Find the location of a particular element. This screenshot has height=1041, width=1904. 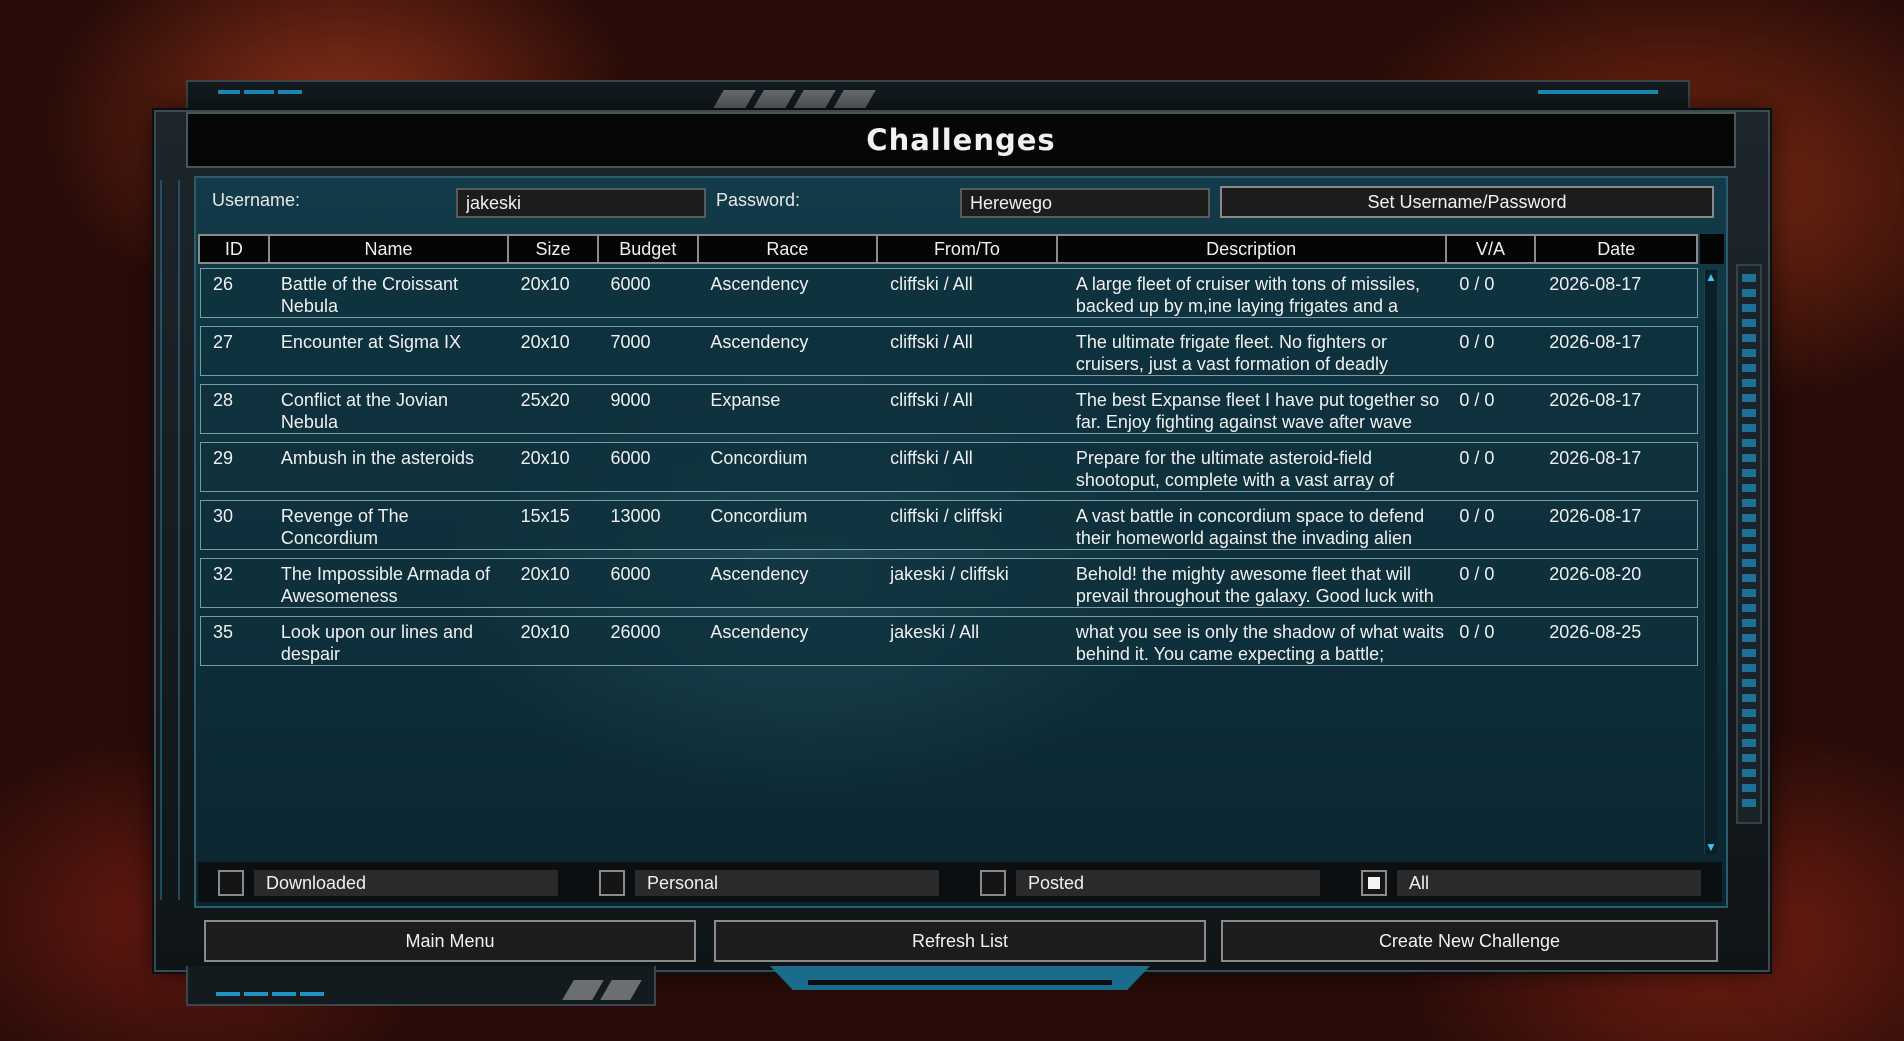

cell-from-to: jakeski / cliffski is located at coordinates (949, 574).